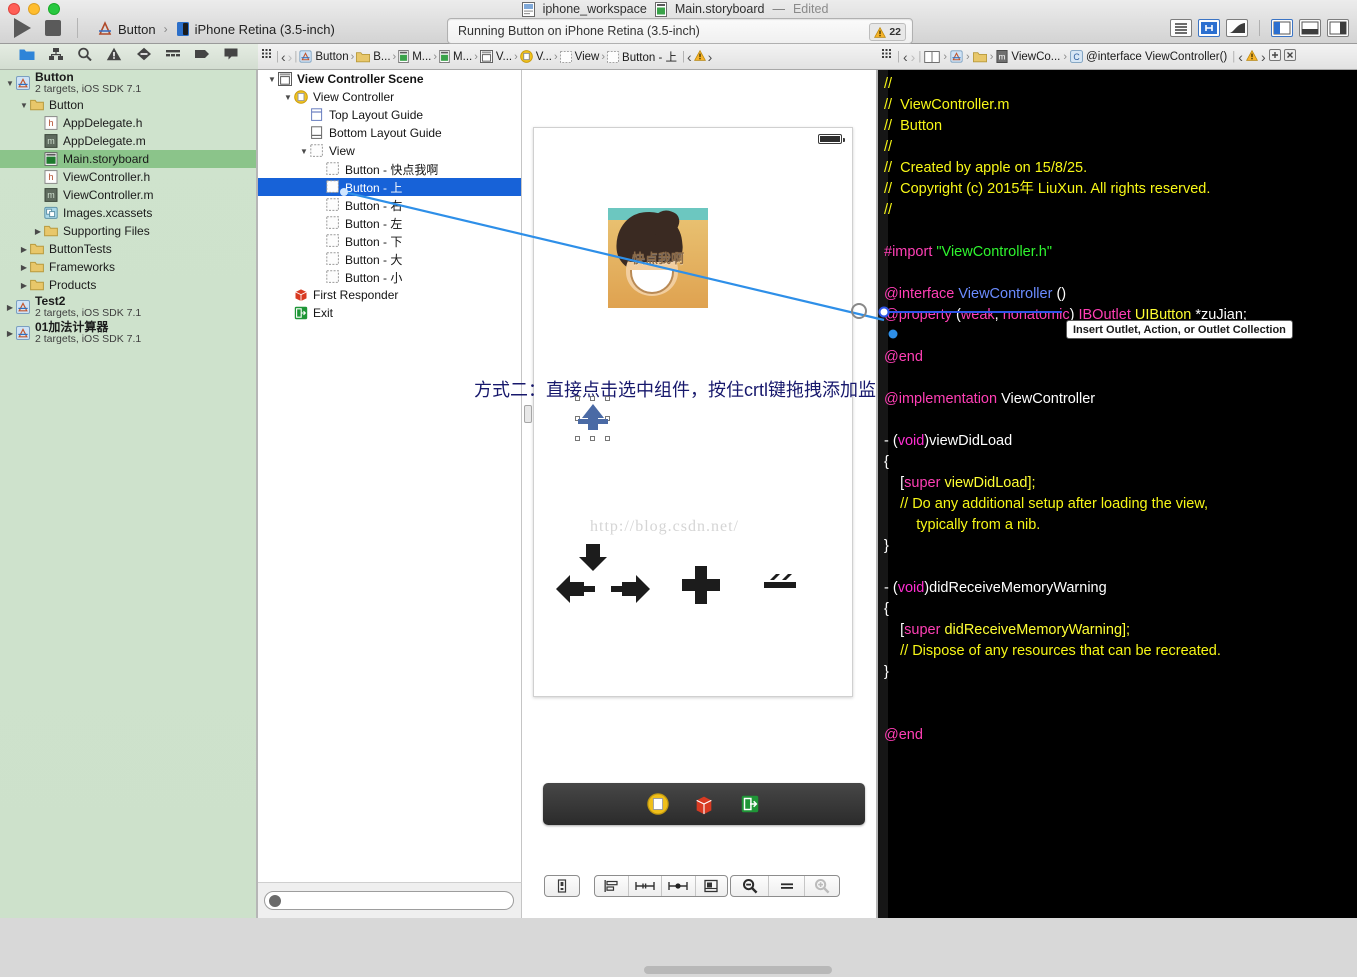 The image size is (1357, 977). Describe the element at coordinates (129, 123) in the screenshot. I see `navigator-row-AppDelegate.h: h AppDelegate.h` at that location.